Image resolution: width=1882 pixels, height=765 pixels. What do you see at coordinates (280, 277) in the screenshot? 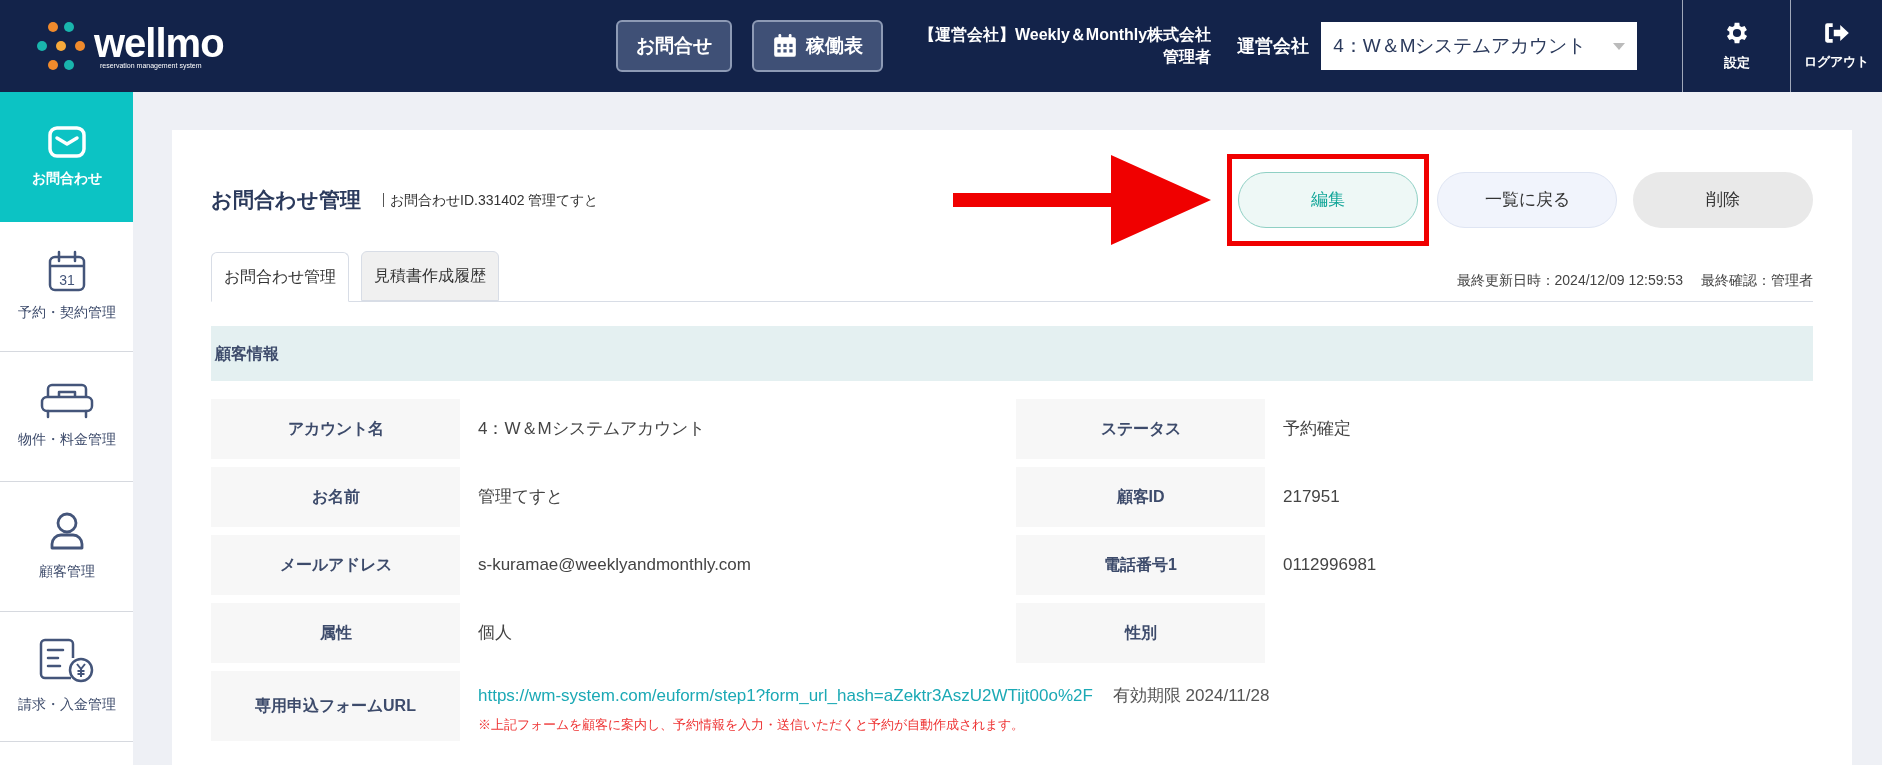
I see `tab: お問合わせ管理` at bounding box center [280, 277].